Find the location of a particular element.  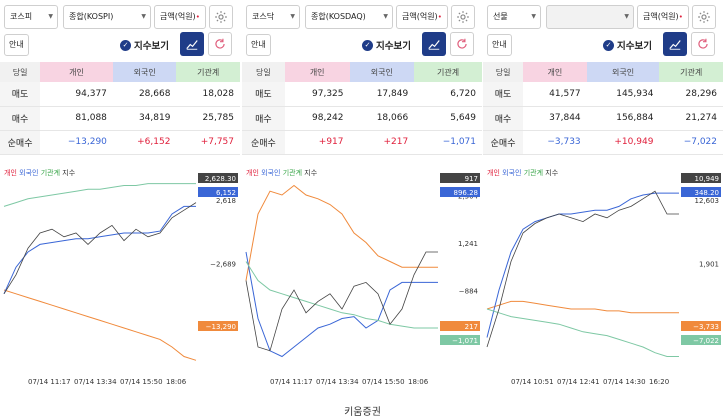

table-cell: −13,290 is located at coordinates (76, 142).